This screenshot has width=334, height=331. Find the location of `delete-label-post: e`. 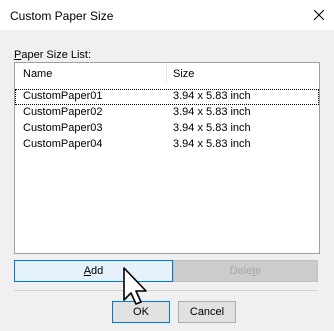

delete-label-post: e is located at coordinates (258, 271).